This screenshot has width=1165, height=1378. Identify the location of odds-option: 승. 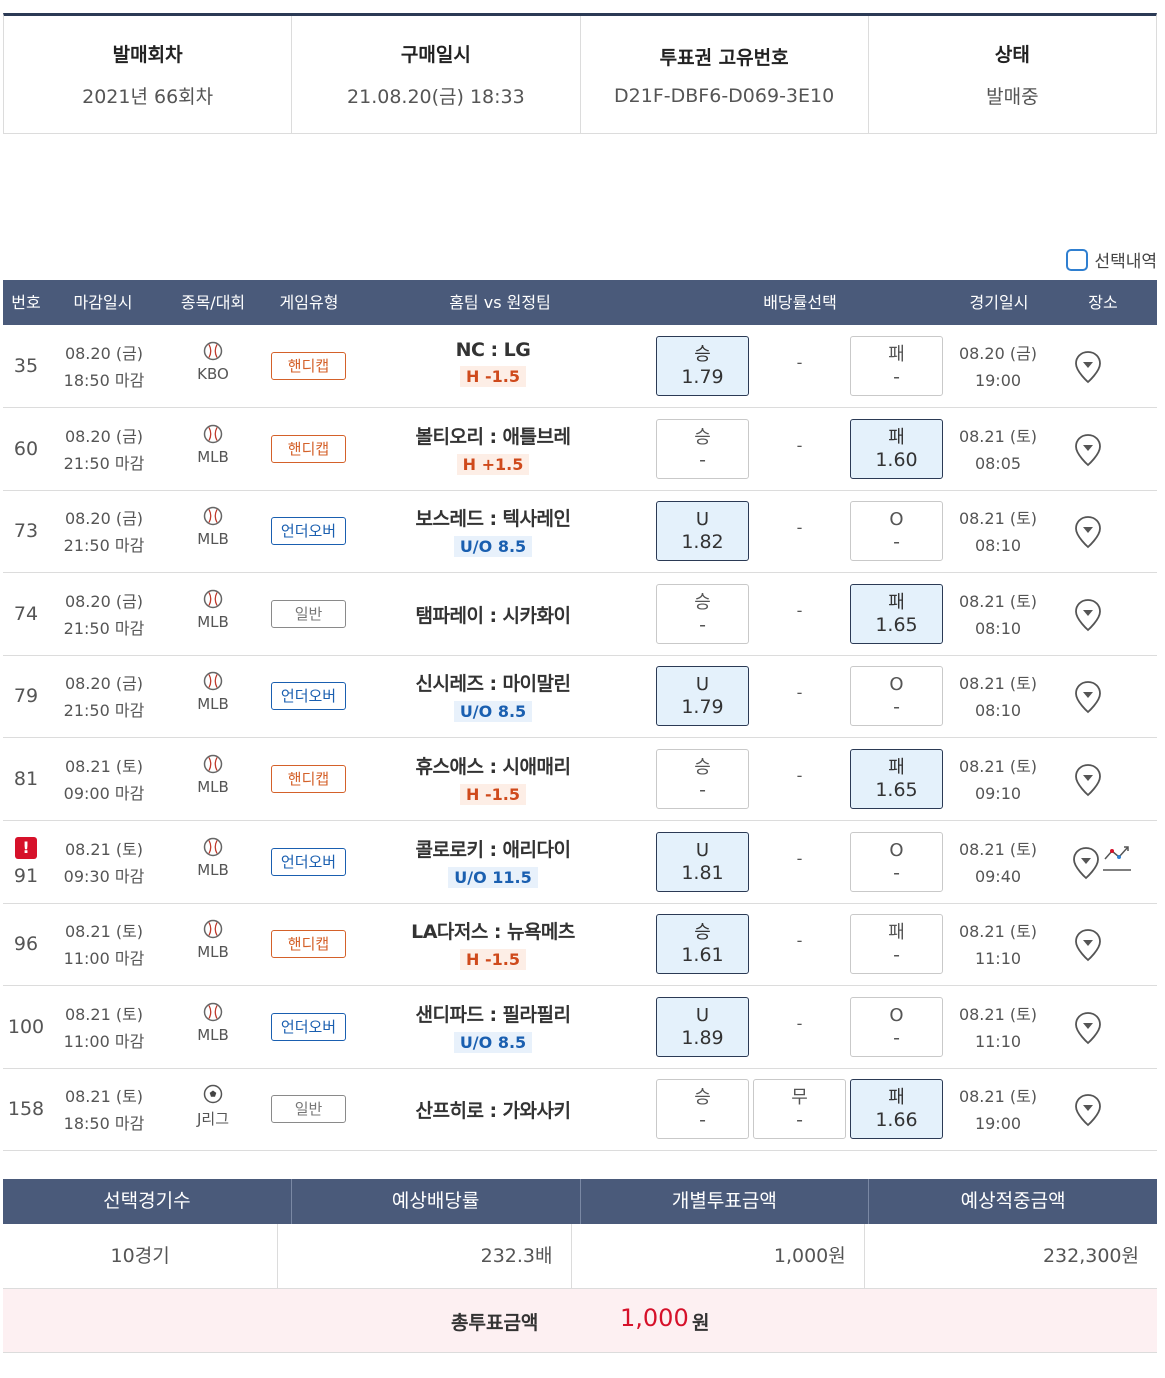
(702, 437).